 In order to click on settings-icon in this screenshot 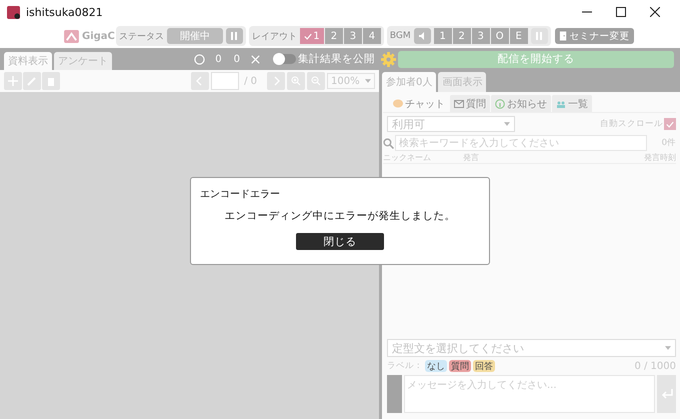, I will do `click(388, 59)`.